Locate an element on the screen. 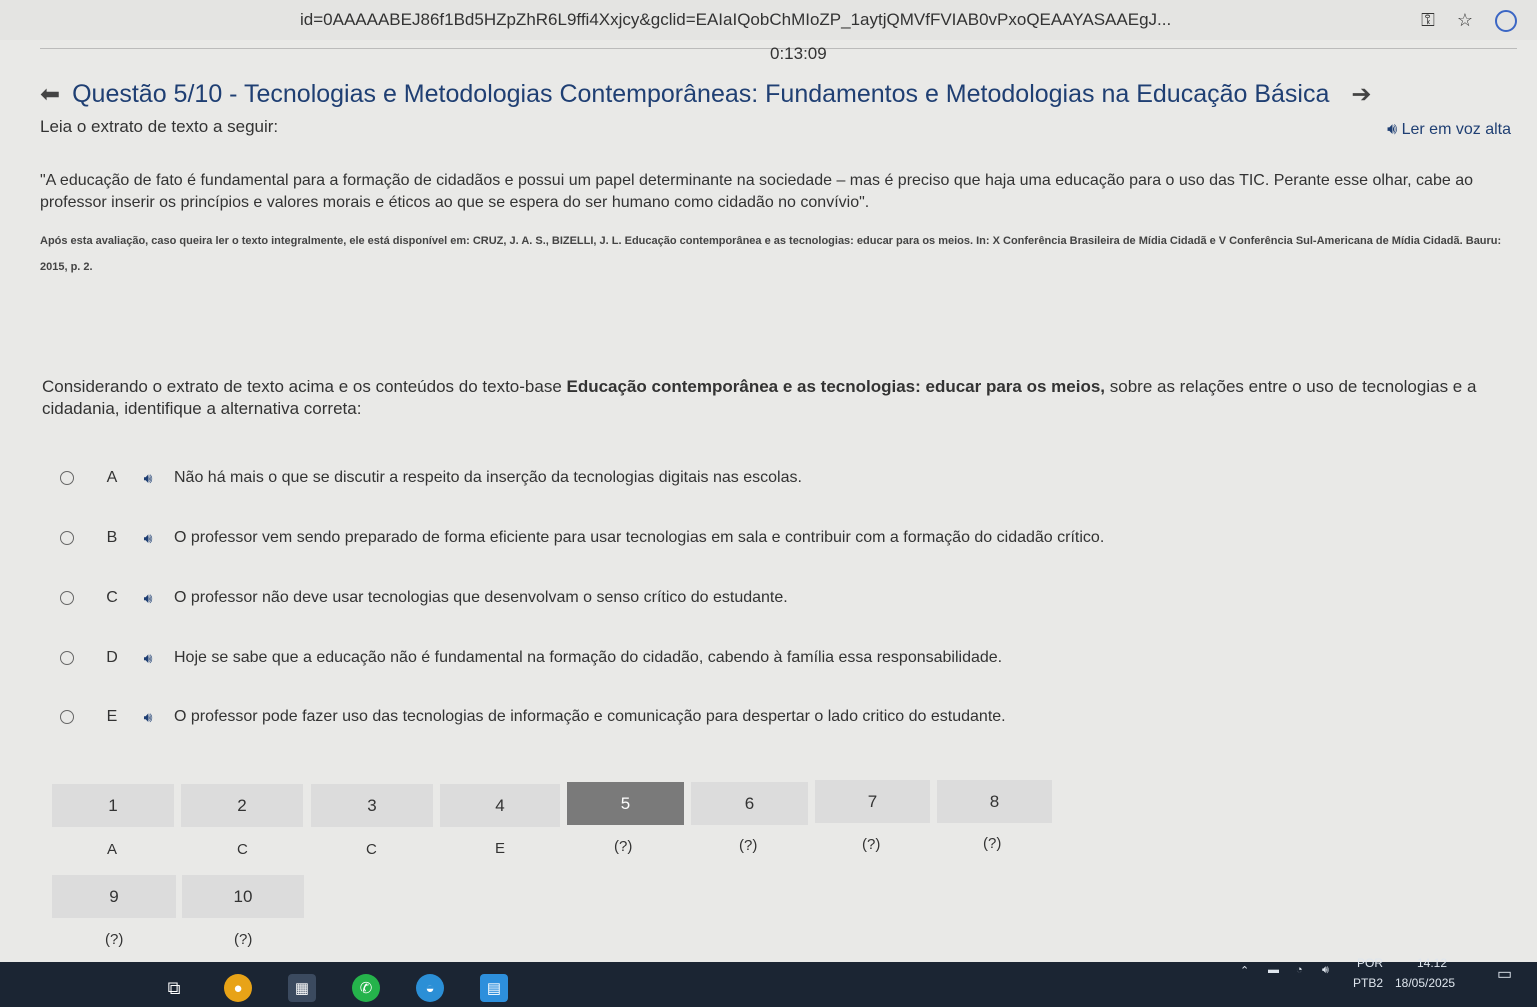 This screenshot has width=1537, height=1007. nav-question-10: 10 is located at coordinates (243, 896).